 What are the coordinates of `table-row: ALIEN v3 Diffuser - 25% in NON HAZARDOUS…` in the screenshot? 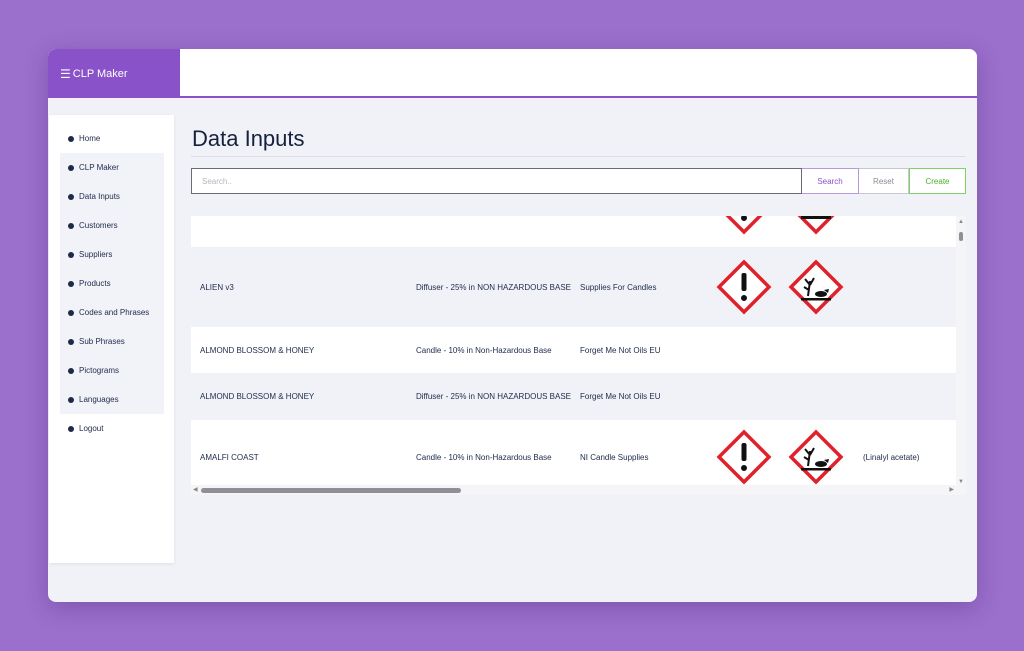 It's located at (573, 287).